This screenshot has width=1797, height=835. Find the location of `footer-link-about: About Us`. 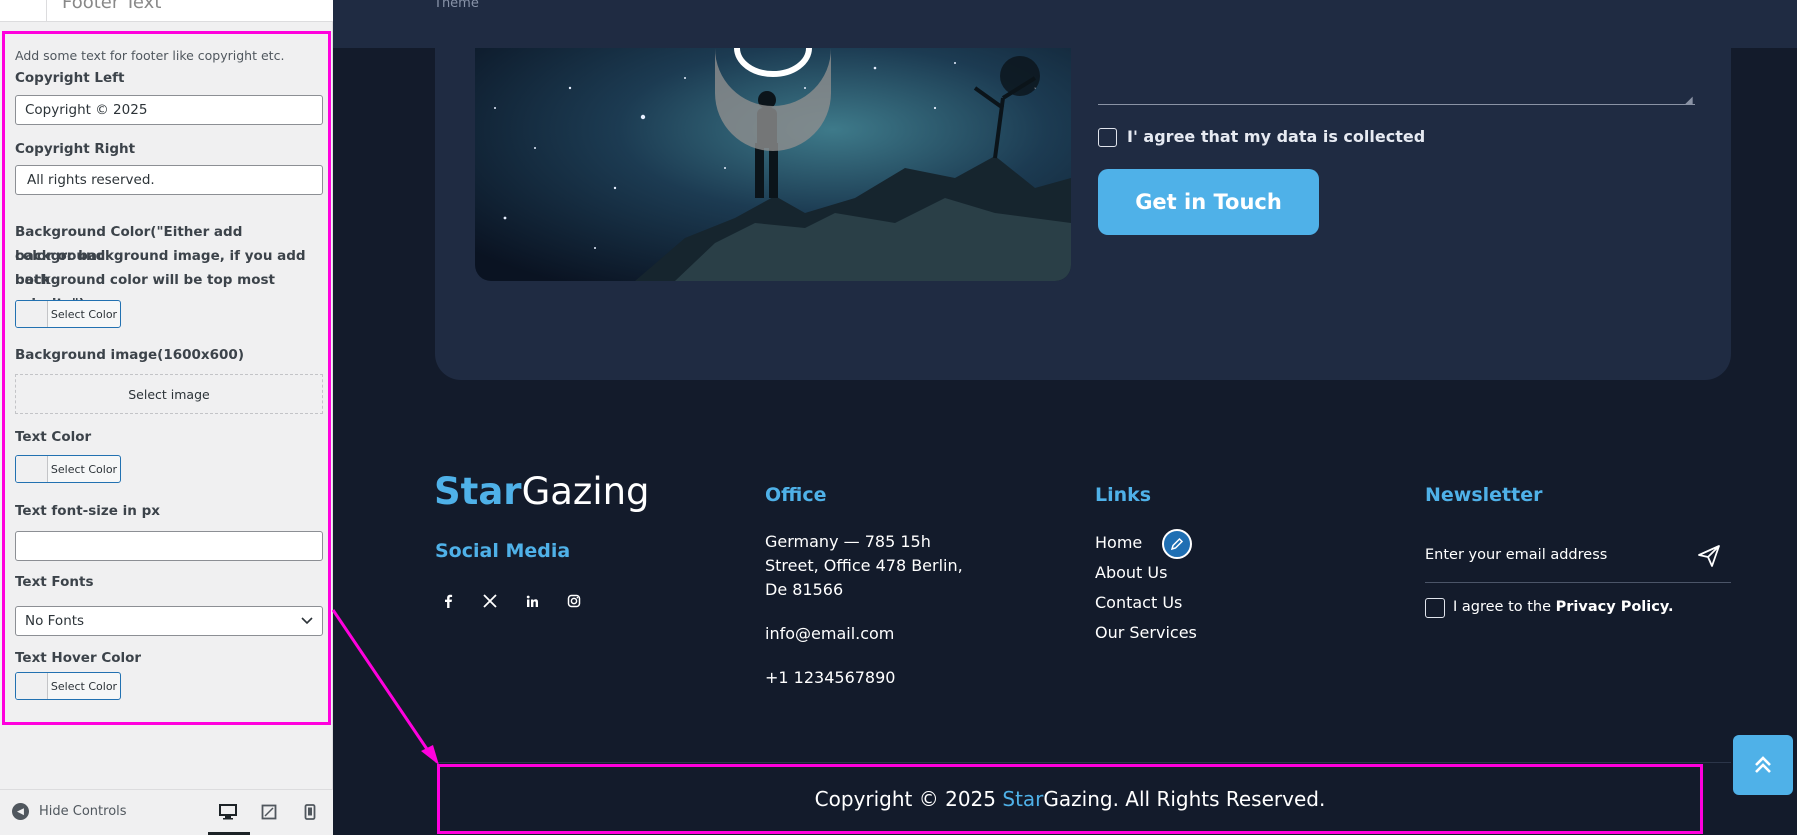

footer-link-about: About Us is located at coordinates (1131, 572).